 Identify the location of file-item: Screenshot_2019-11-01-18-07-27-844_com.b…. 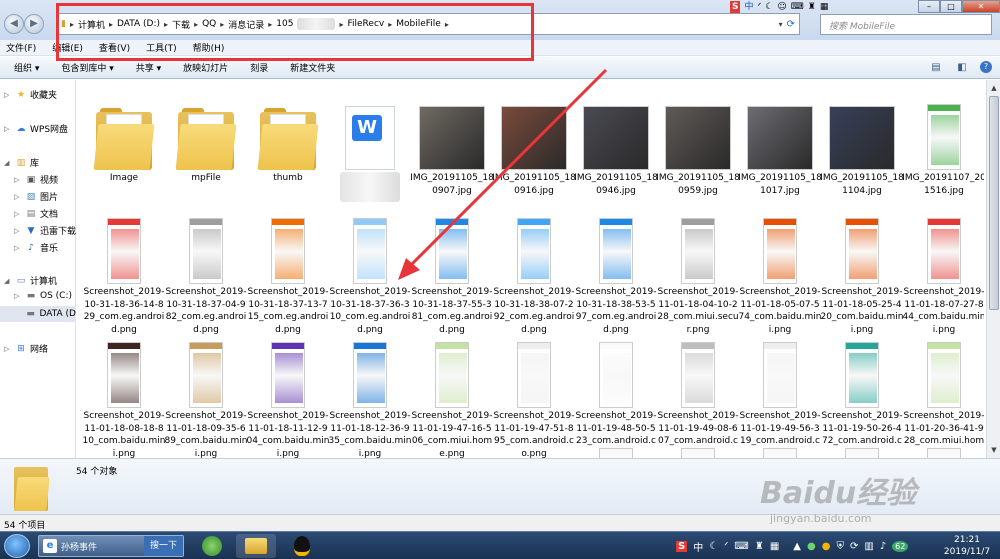
(943, 265).